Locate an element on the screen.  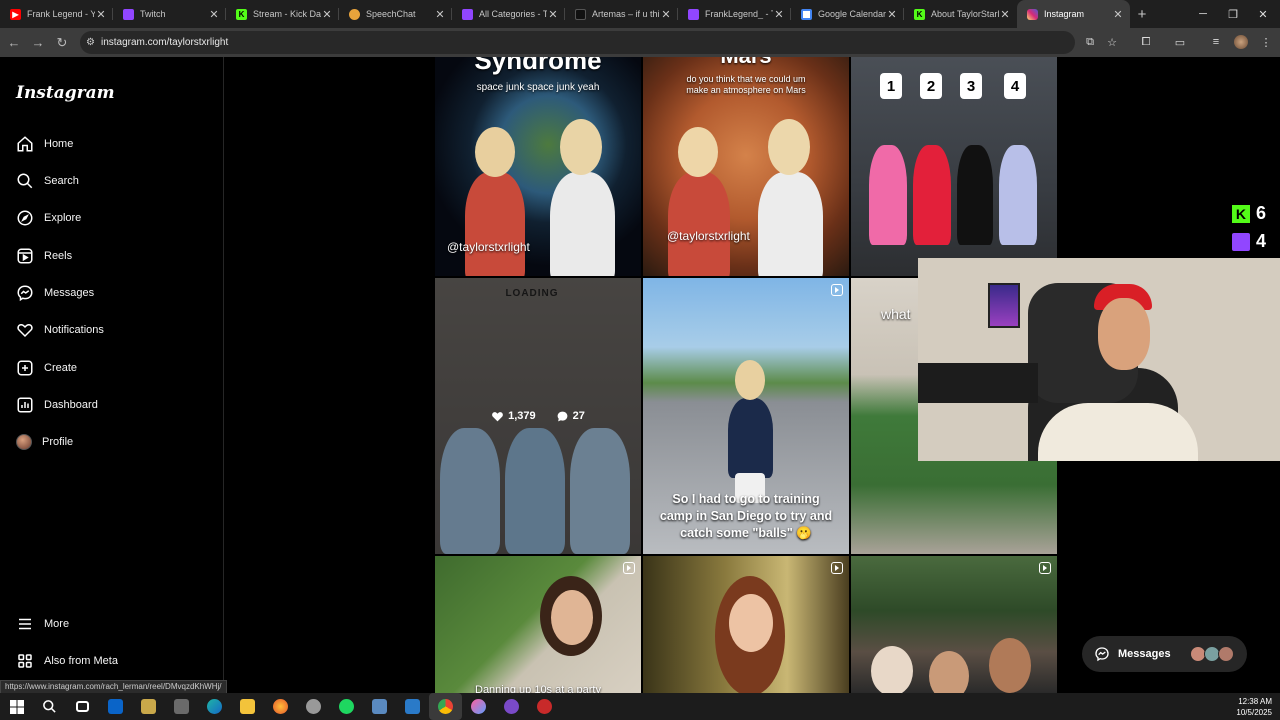
nav-home: Home is located at coordinates (110, 144).